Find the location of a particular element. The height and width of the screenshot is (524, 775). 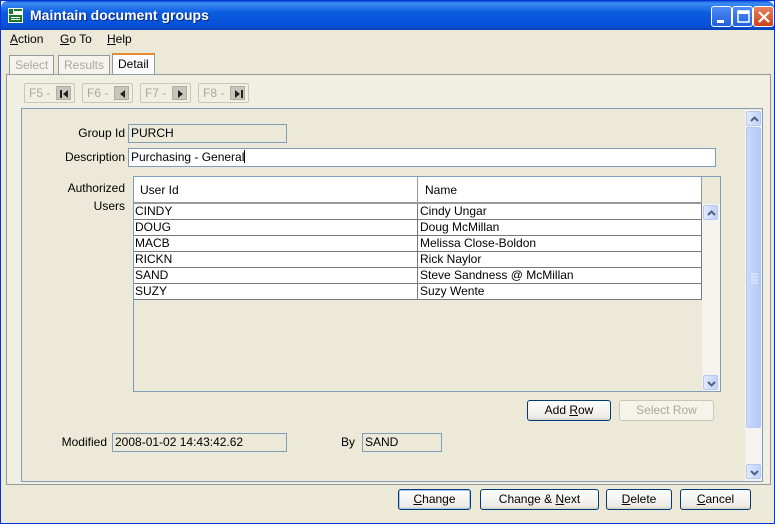

modified-label: Modified is located at coordinates (84, 442).